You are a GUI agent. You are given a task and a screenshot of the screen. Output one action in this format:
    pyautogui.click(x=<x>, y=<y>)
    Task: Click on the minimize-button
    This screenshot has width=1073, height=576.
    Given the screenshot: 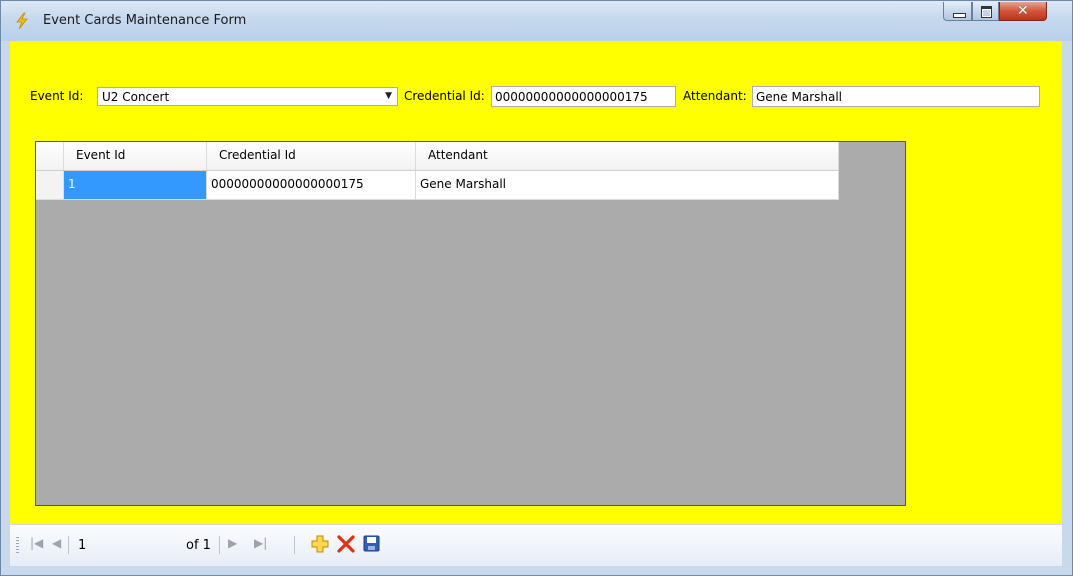 What is the action you would take?
    pyautogui.click(x=957, y=11)
    